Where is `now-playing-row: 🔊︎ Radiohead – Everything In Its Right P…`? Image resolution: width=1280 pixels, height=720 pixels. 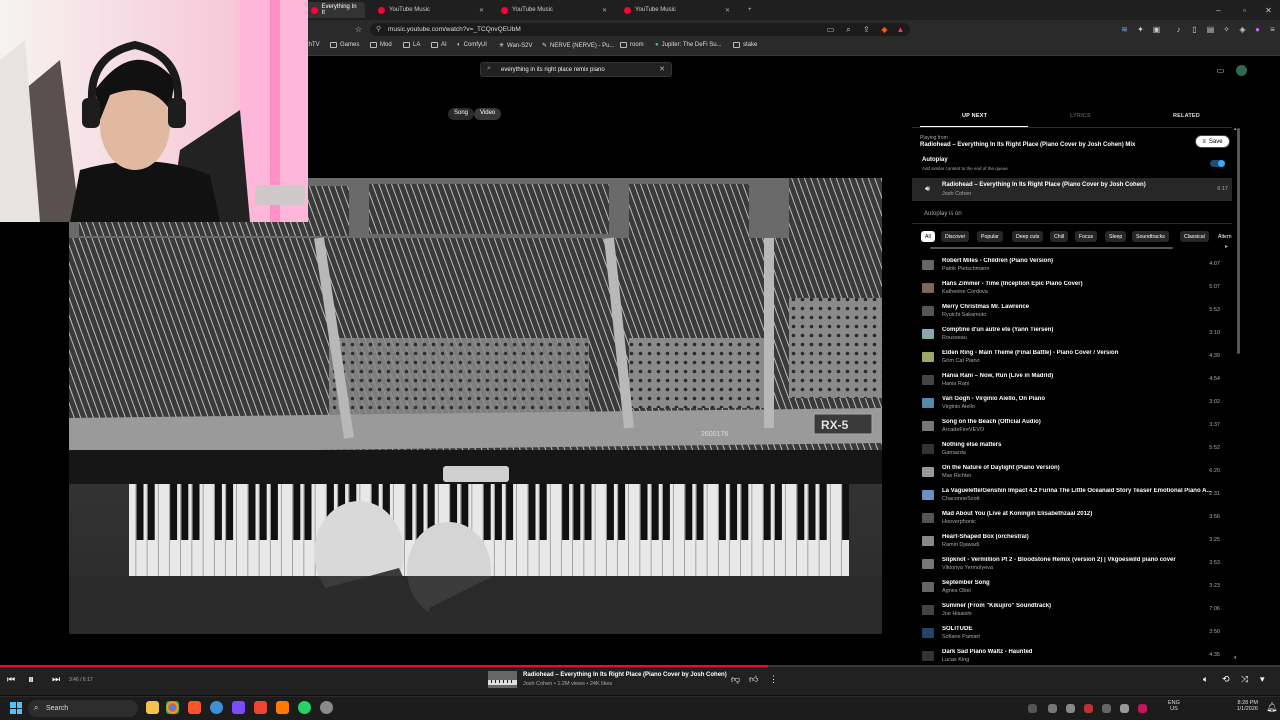
now-playing-row: 🔊︎ Radiohead – Everything In Its Right P… is located at coordinates (1072, 189).